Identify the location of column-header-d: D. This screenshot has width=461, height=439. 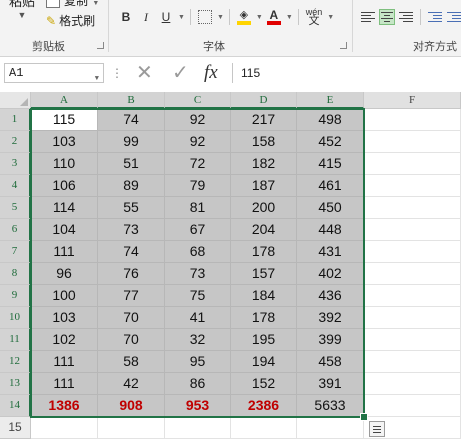
(264, 100).